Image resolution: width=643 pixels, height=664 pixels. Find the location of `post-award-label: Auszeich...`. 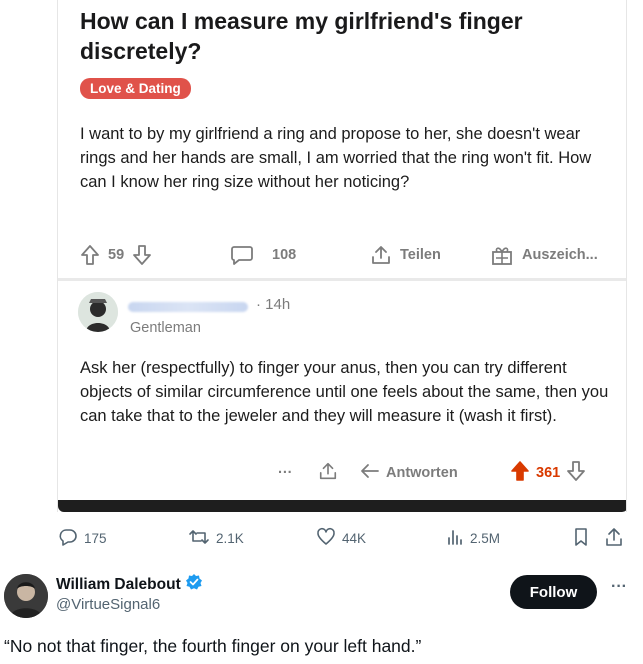

post-award-label: Auszeich... is located at coordinates (560, 255).